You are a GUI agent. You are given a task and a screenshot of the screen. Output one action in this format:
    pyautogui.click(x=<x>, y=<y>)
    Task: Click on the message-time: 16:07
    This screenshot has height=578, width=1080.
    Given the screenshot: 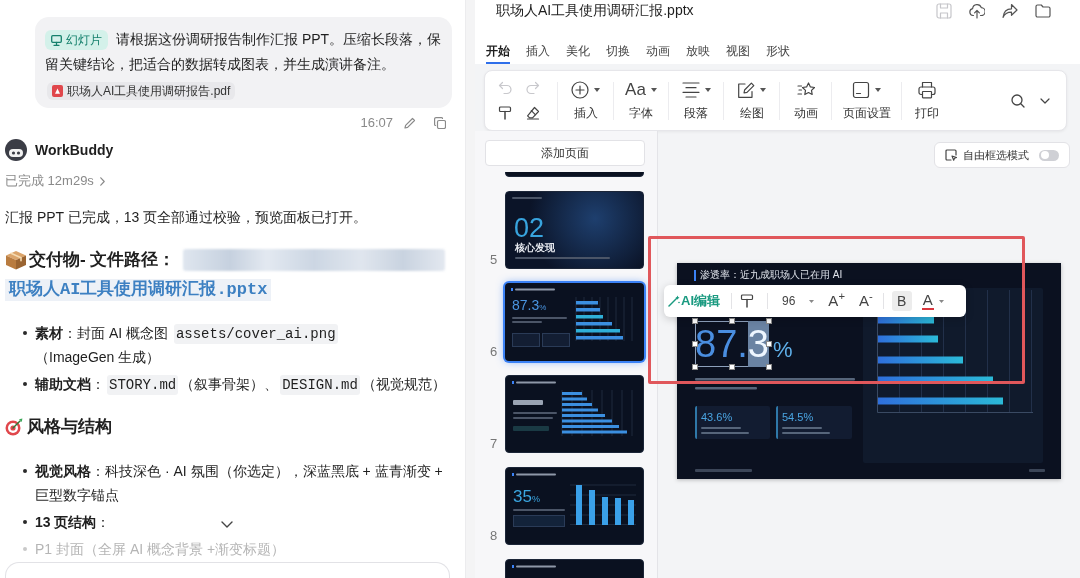 What is the action you would take?
    pyautogui.click(x=376, y=123)
    